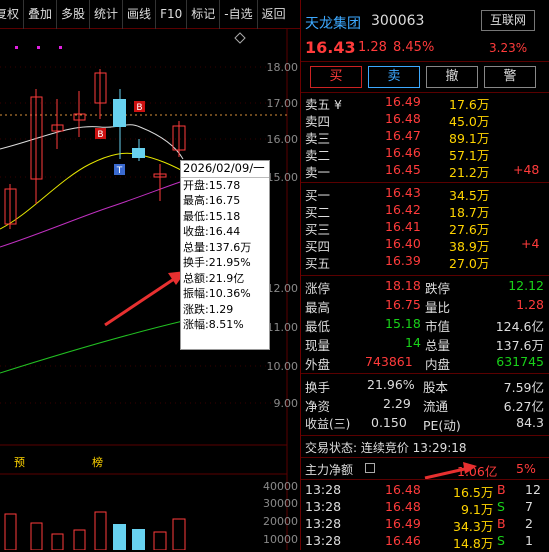 The height and width of the screenshot is (552, 549). Describe the element at coordinates (389, 361) in the screenshot. I see `stat-value: 743861` at that location.